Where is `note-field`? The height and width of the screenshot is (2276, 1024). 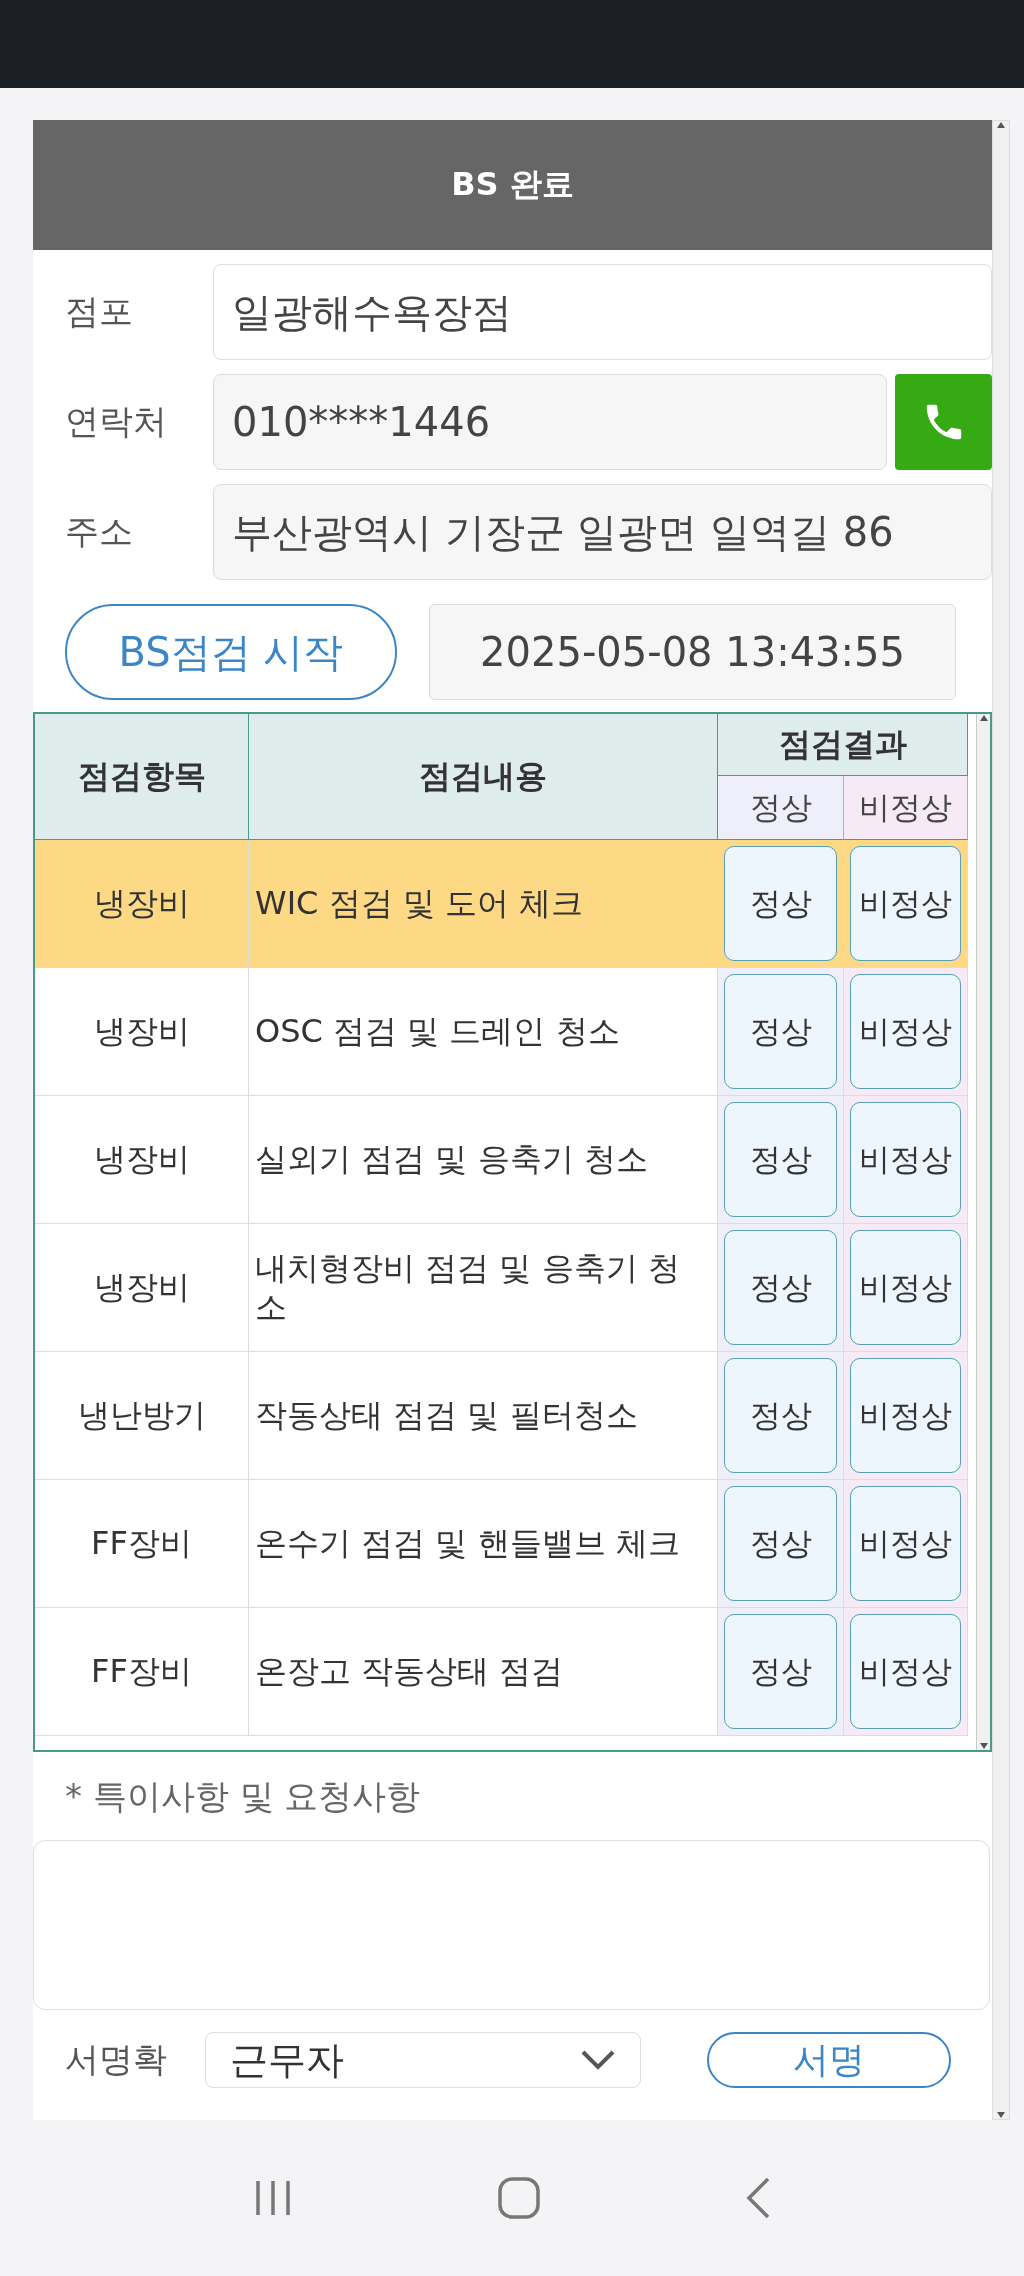 note-field is located at coordinates (511, 1925).